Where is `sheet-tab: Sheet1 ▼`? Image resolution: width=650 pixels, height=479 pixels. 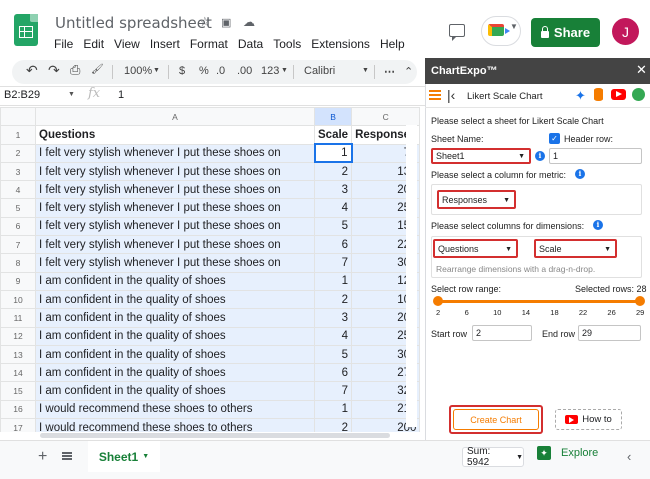 sheet-tab: Sheet1 ▼ is located at coordinates (124, 456).